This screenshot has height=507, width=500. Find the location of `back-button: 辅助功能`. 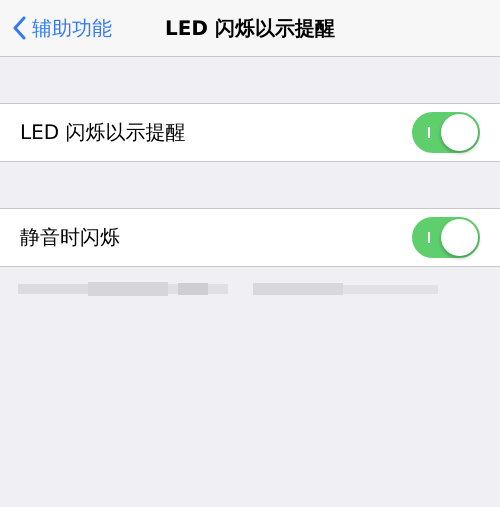

back-button: 辅助功能 is located at coordinates (59, 28).